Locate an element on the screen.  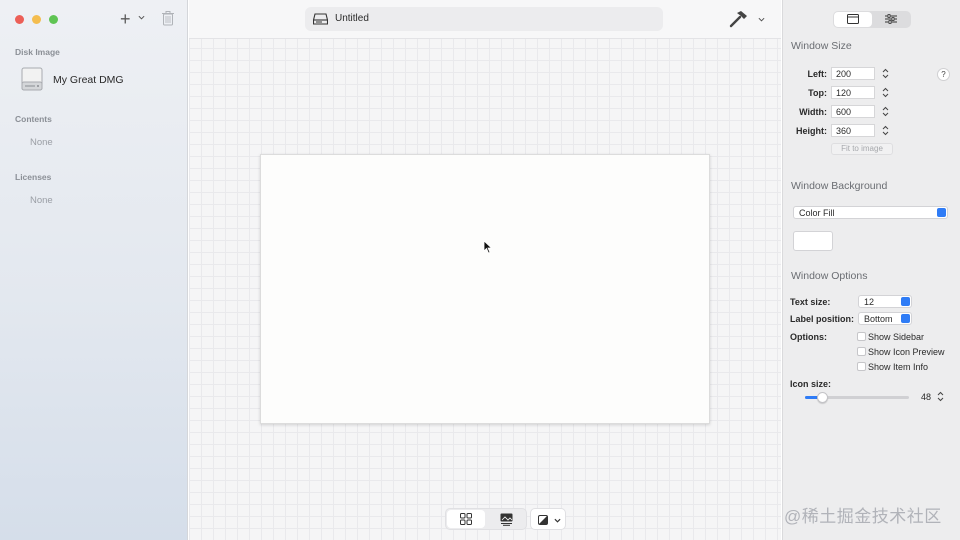
contents-empty-label: None is located at coordinates (41, 142).